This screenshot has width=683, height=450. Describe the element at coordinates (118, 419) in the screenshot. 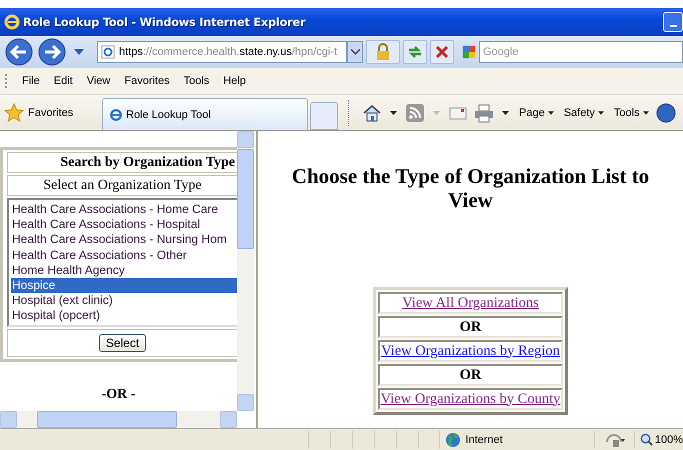

I see `horizontal-scrollbar` at that location.